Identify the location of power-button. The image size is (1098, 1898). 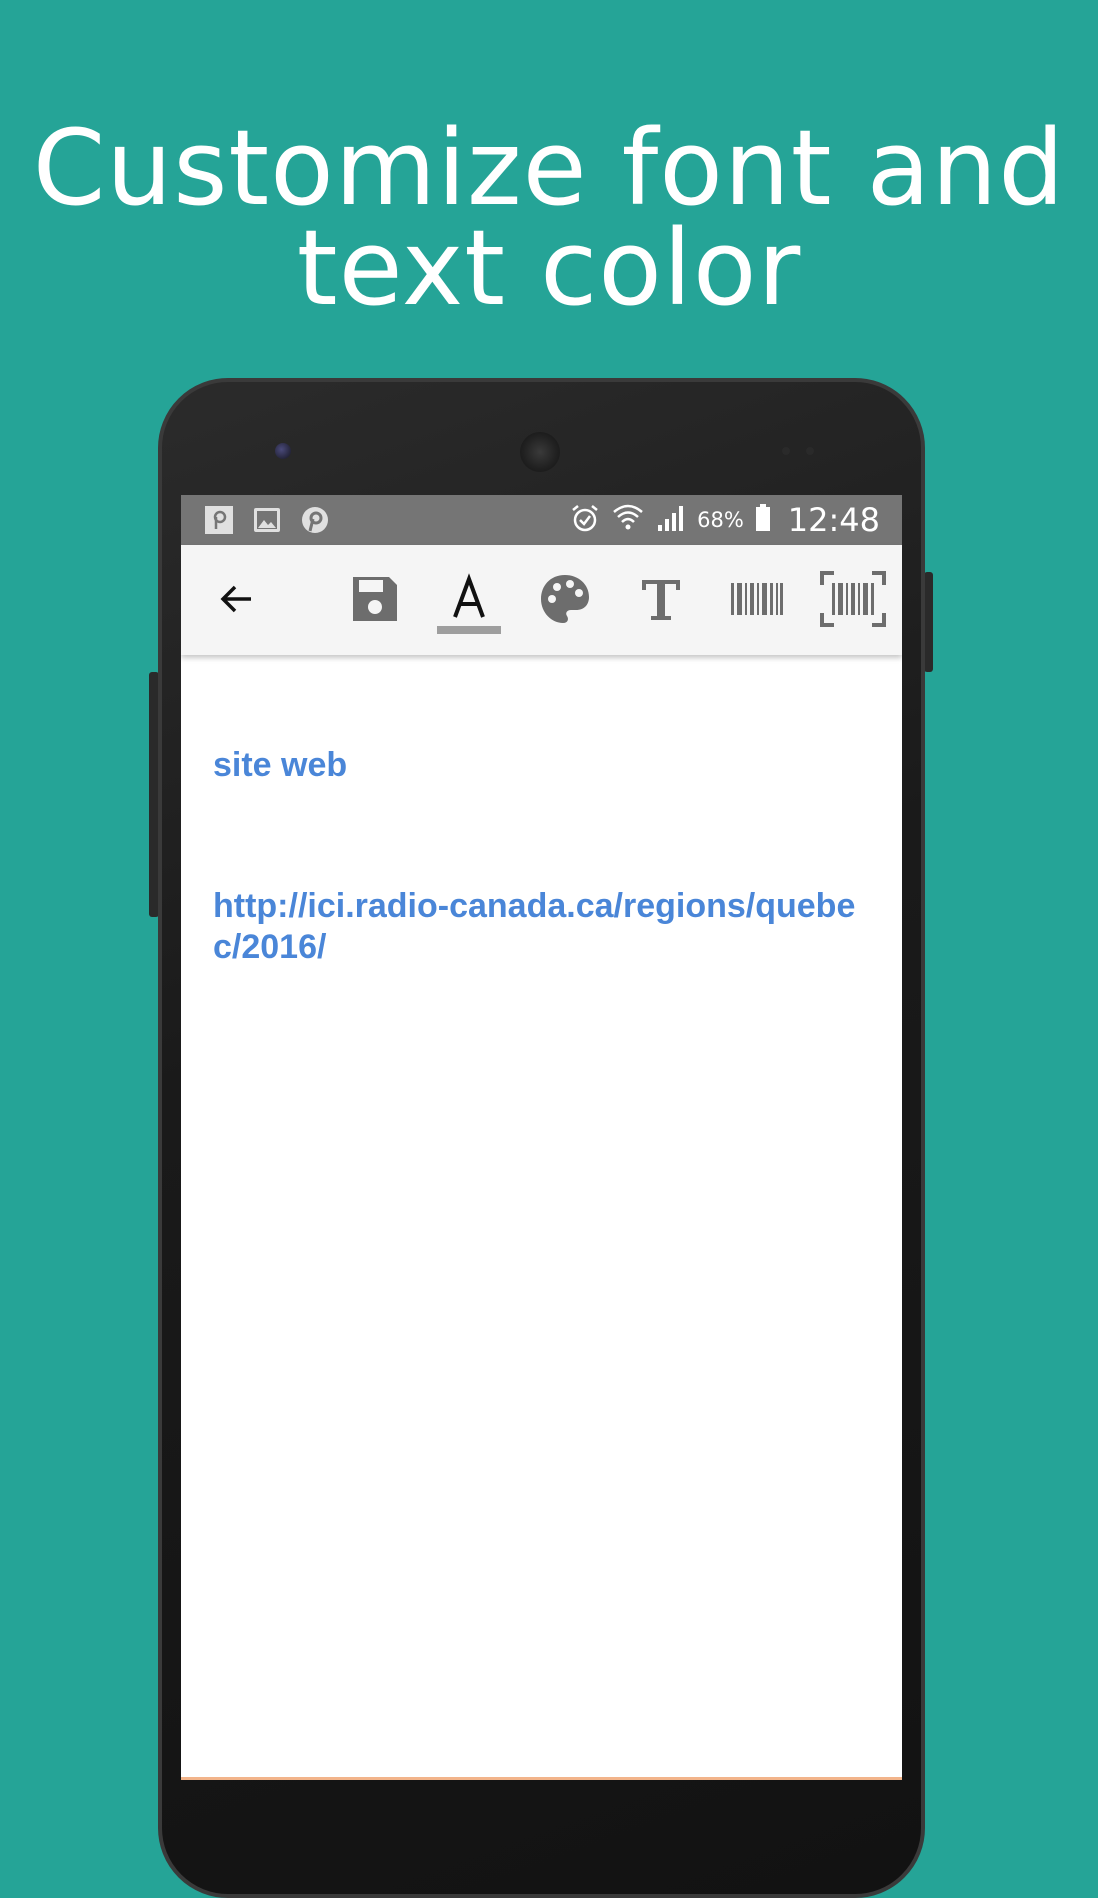
(928, 622).